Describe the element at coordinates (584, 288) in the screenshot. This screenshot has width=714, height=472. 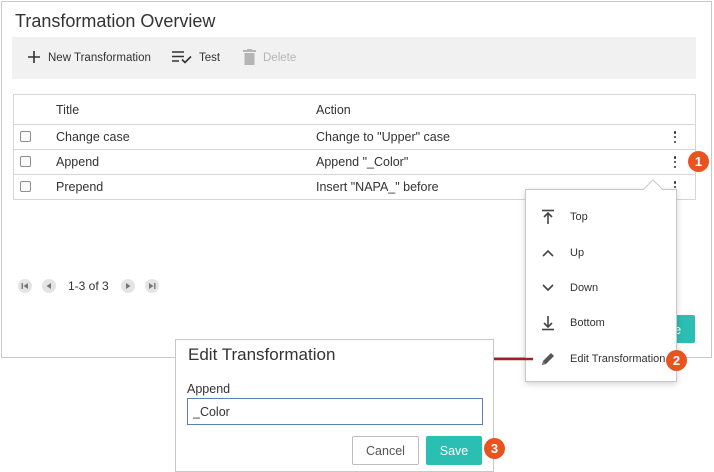
I see `menu-item-down-label: Down` at that location.